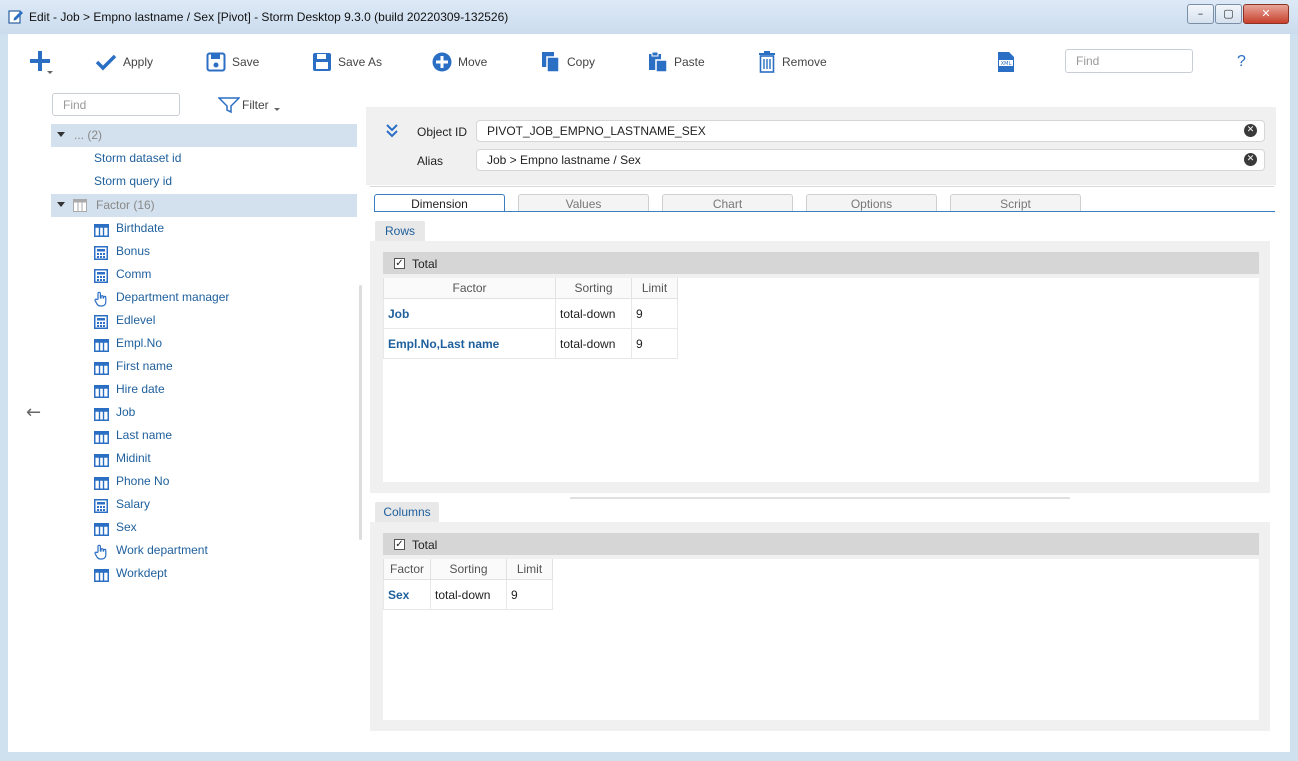  I want to click on collapse-chevrons-icon, so click(392, 131).